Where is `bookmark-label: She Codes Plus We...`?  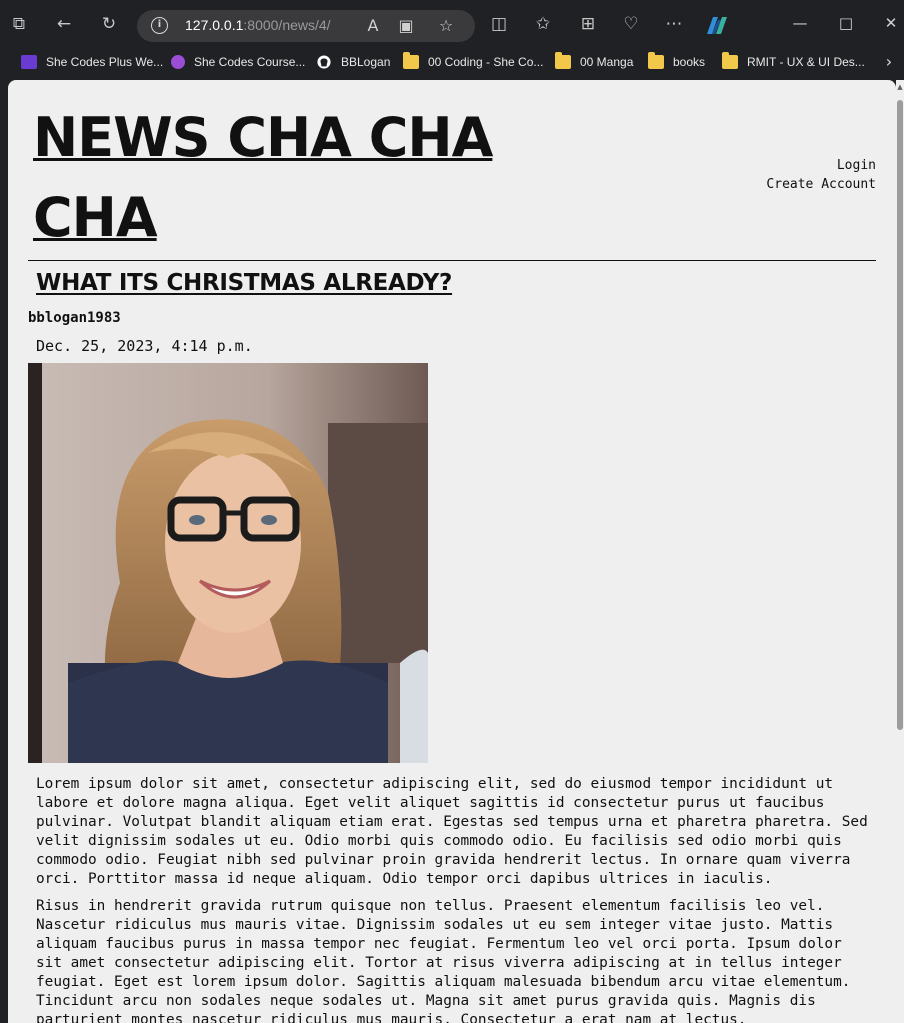 bookmark-label: She Codes Plus We... is located at coordinates (105, 62).